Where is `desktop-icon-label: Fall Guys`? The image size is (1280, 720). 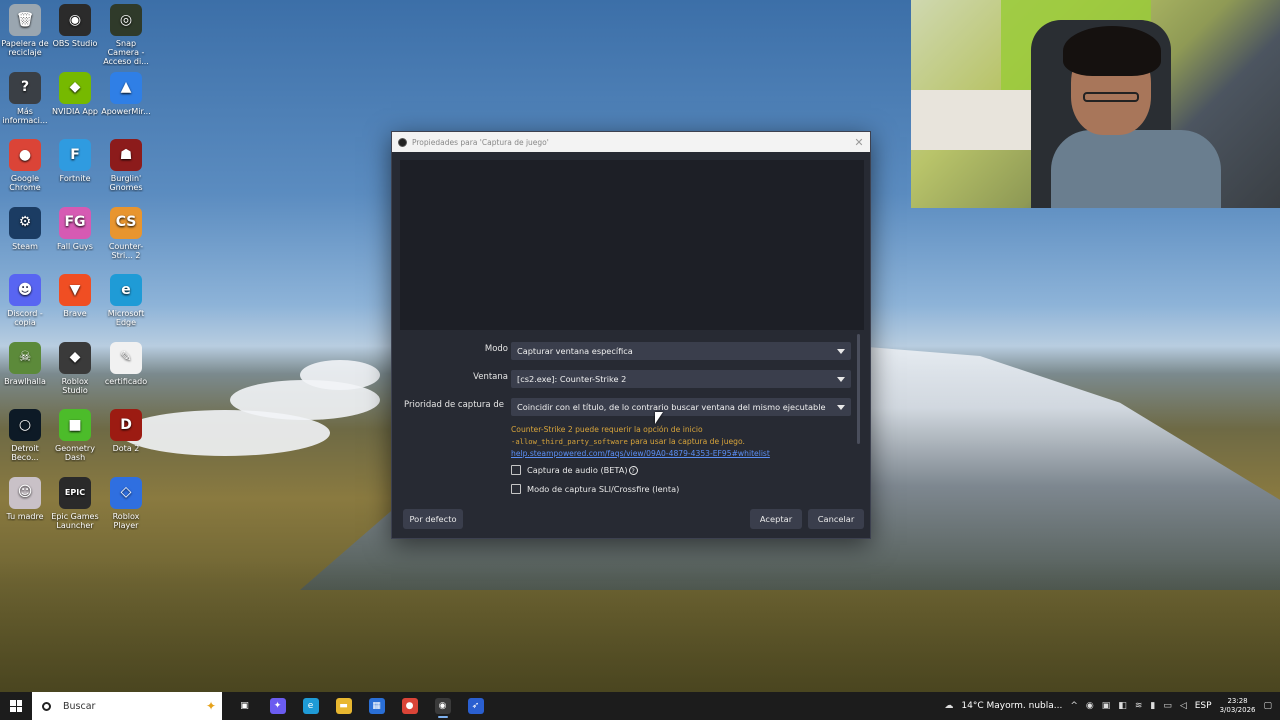
desktop-icon-label: Fall Guys is located at coordinates (75, 246).